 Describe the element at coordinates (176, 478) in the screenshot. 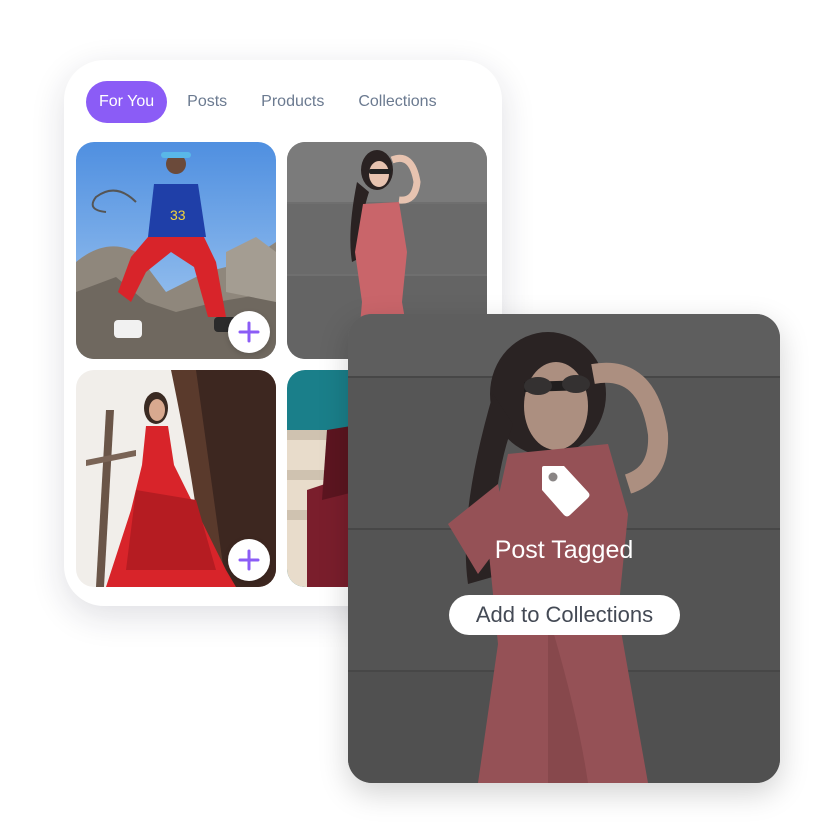

I see `feed-item` at that location.